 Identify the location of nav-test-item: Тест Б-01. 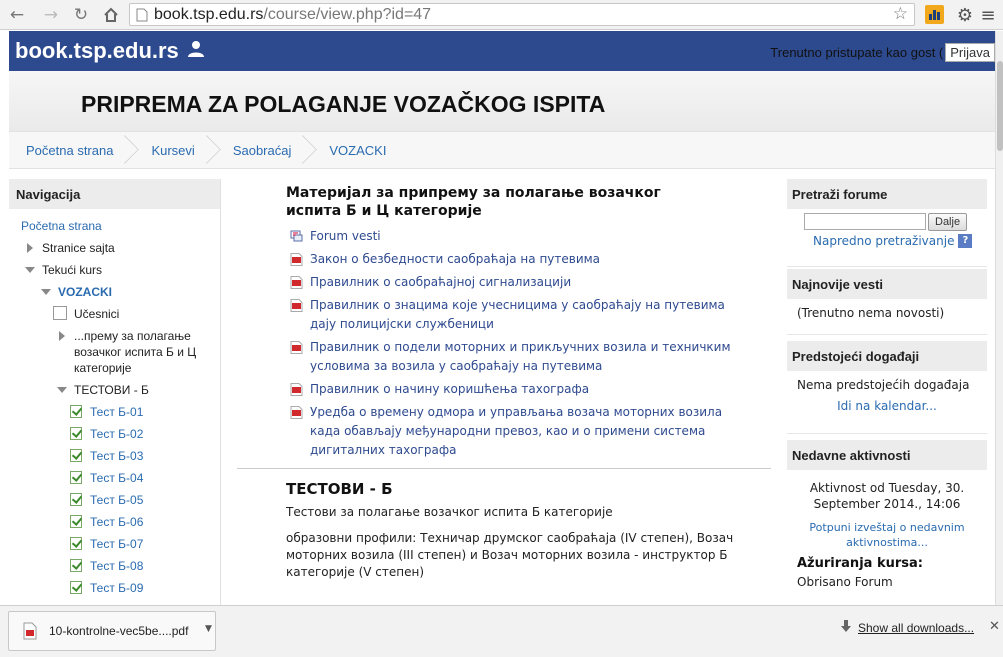
(114, 412).